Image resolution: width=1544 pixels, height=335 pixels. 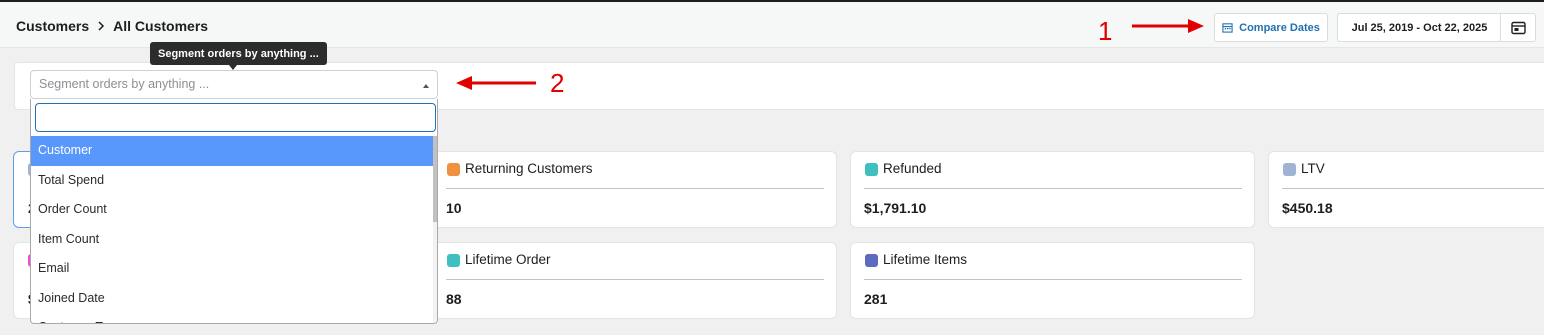 I want to click on date-range-button: Jul 25, 2019 - Oct 22, 2025, so click(x=1419, y=27).